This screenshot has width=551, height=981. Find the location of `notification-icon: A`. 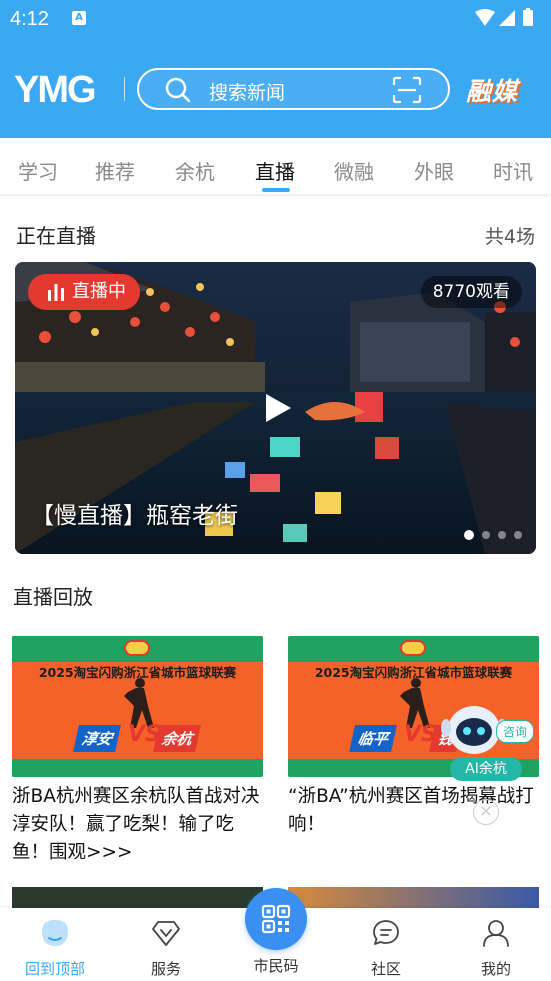

notification-icon: A is located at coordinates (79, 18).